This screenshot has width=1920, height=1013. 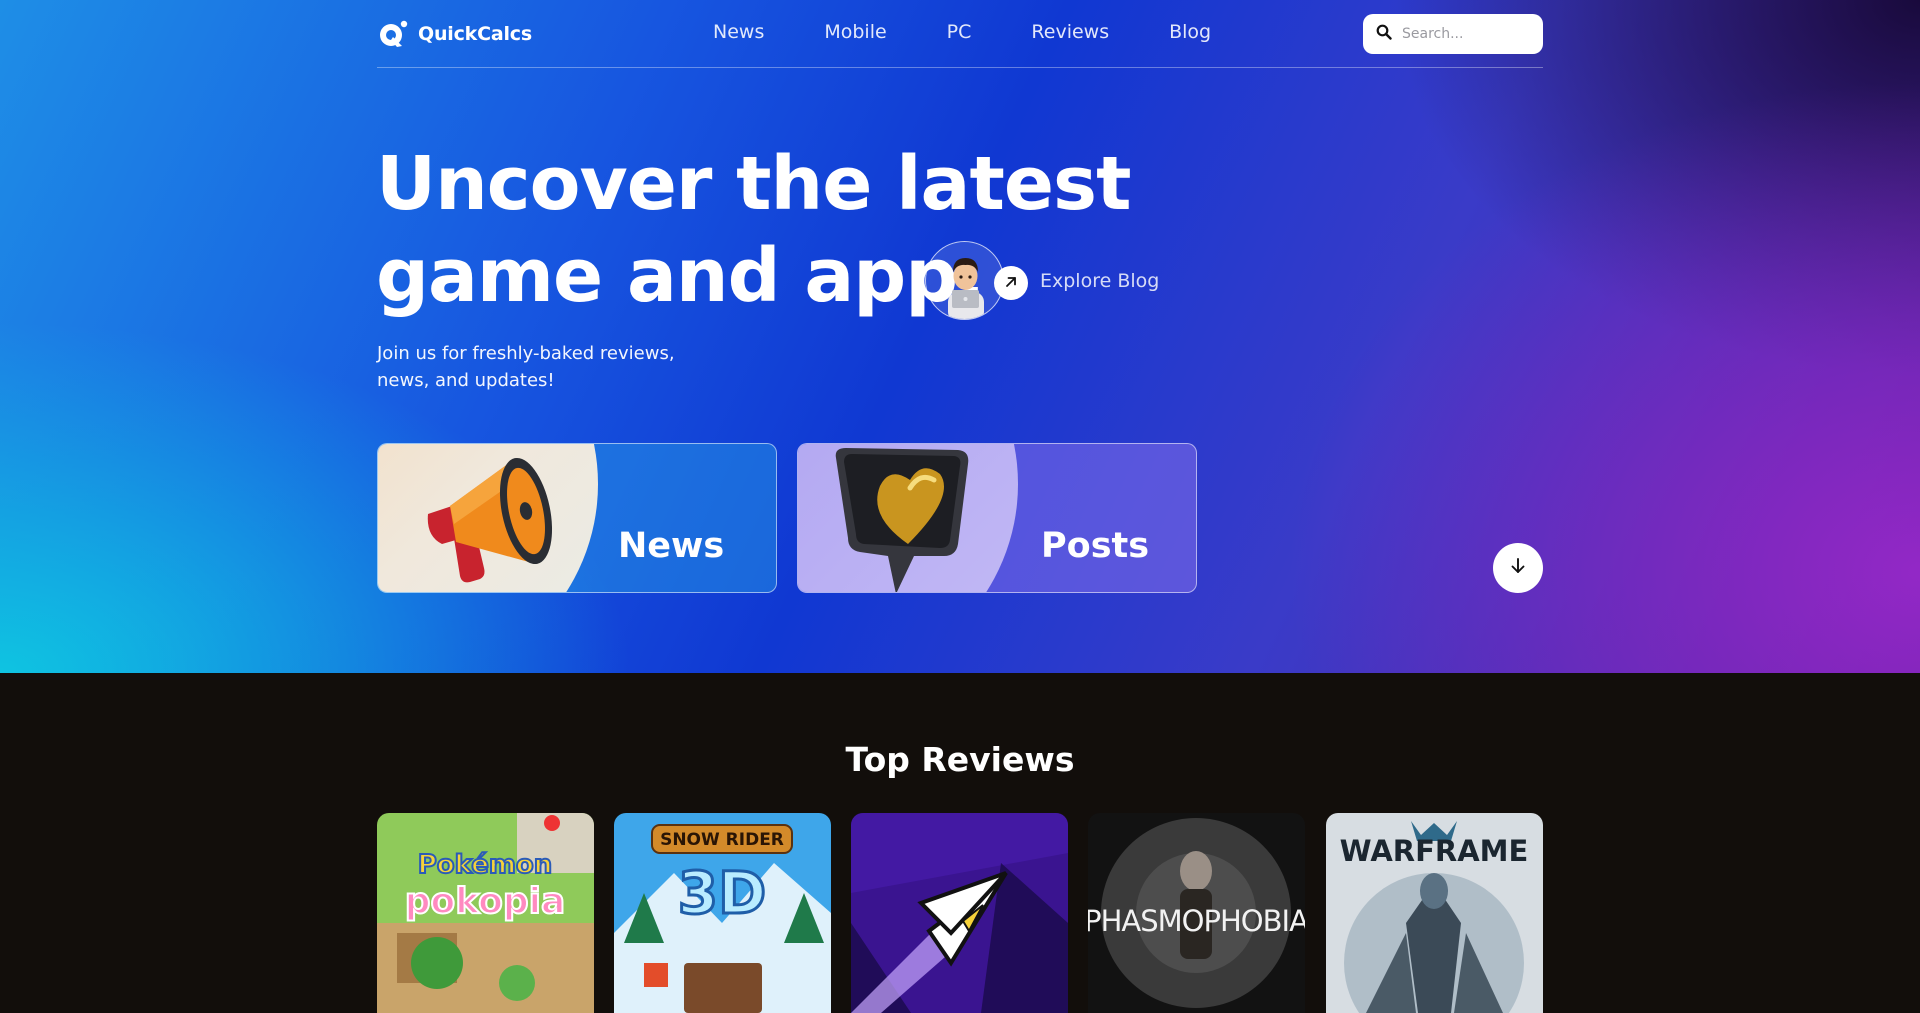 I want to click on search-box, so click(x=1453, y=34).